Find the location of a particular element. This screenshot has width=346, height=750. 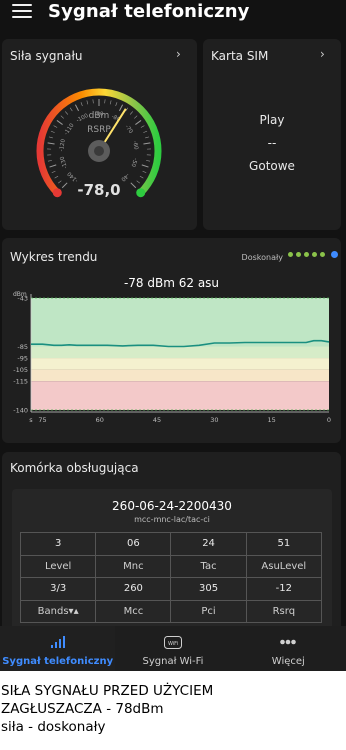

table-row: 3 06 24 51 is located at coordinates (171, 544).